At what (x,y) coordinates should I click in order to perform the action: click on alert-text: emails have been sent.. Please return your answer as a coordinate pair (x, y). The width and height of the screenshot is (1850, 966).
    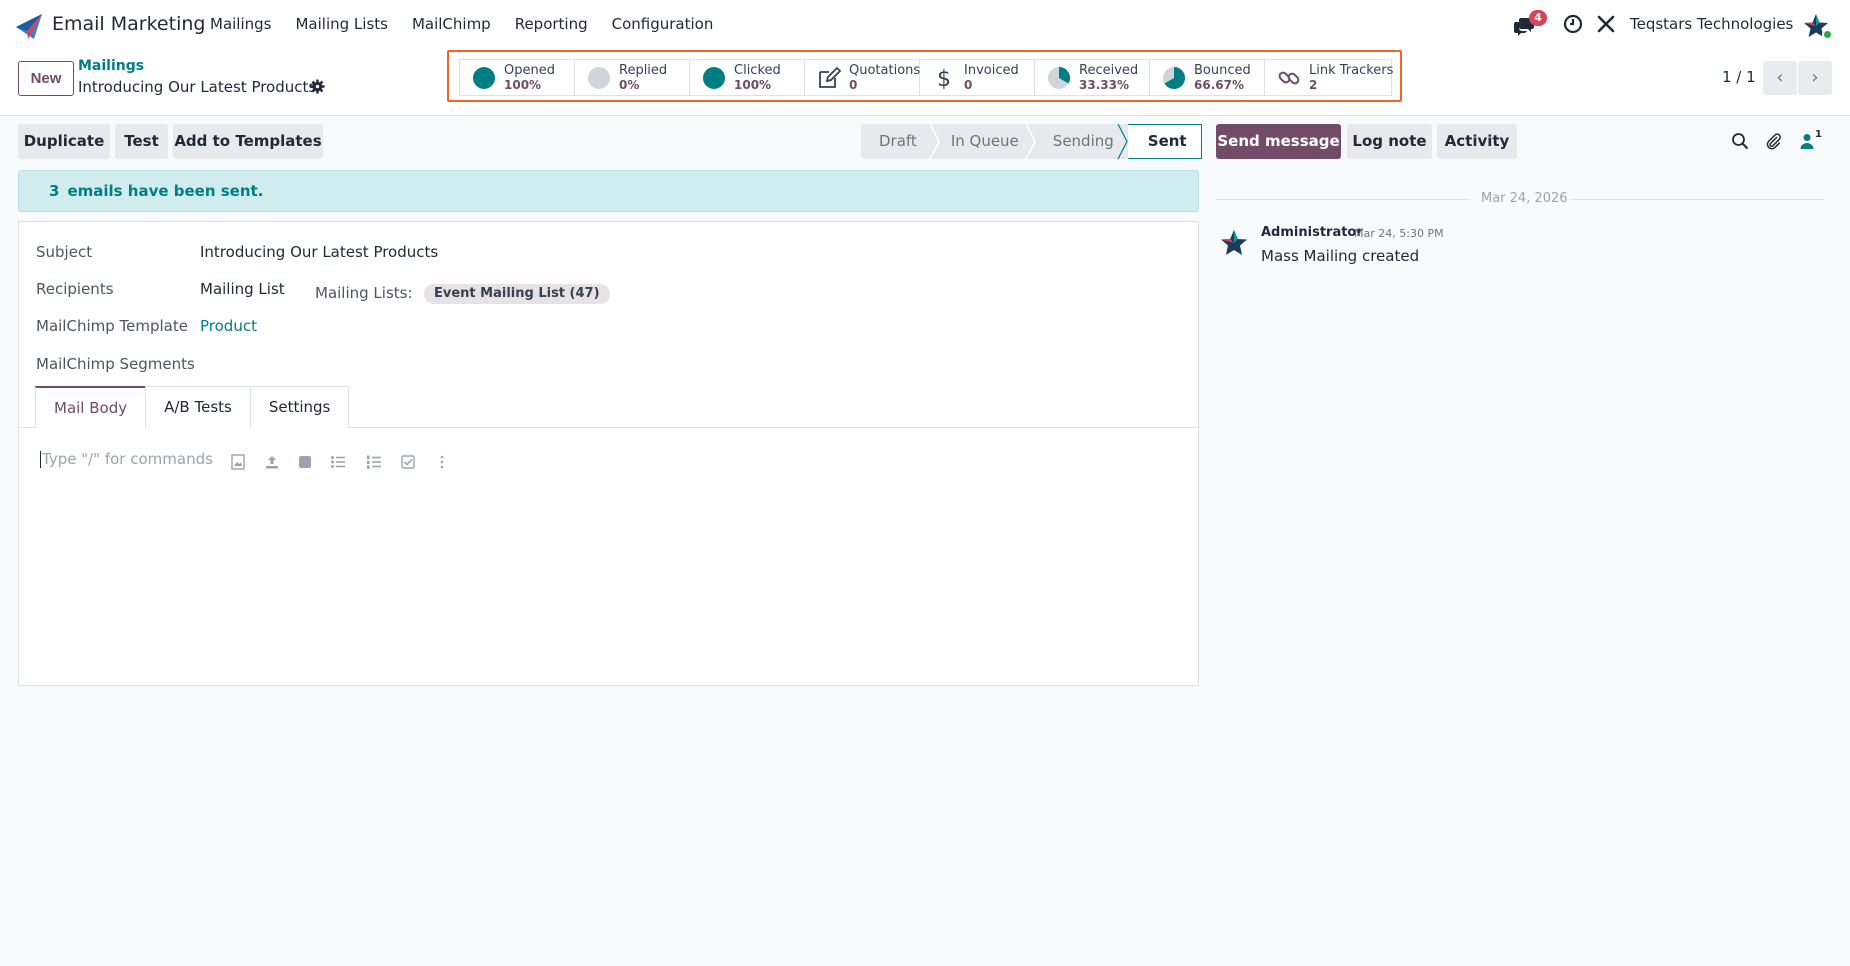
    Looking at the image, I should click on (165, 191).